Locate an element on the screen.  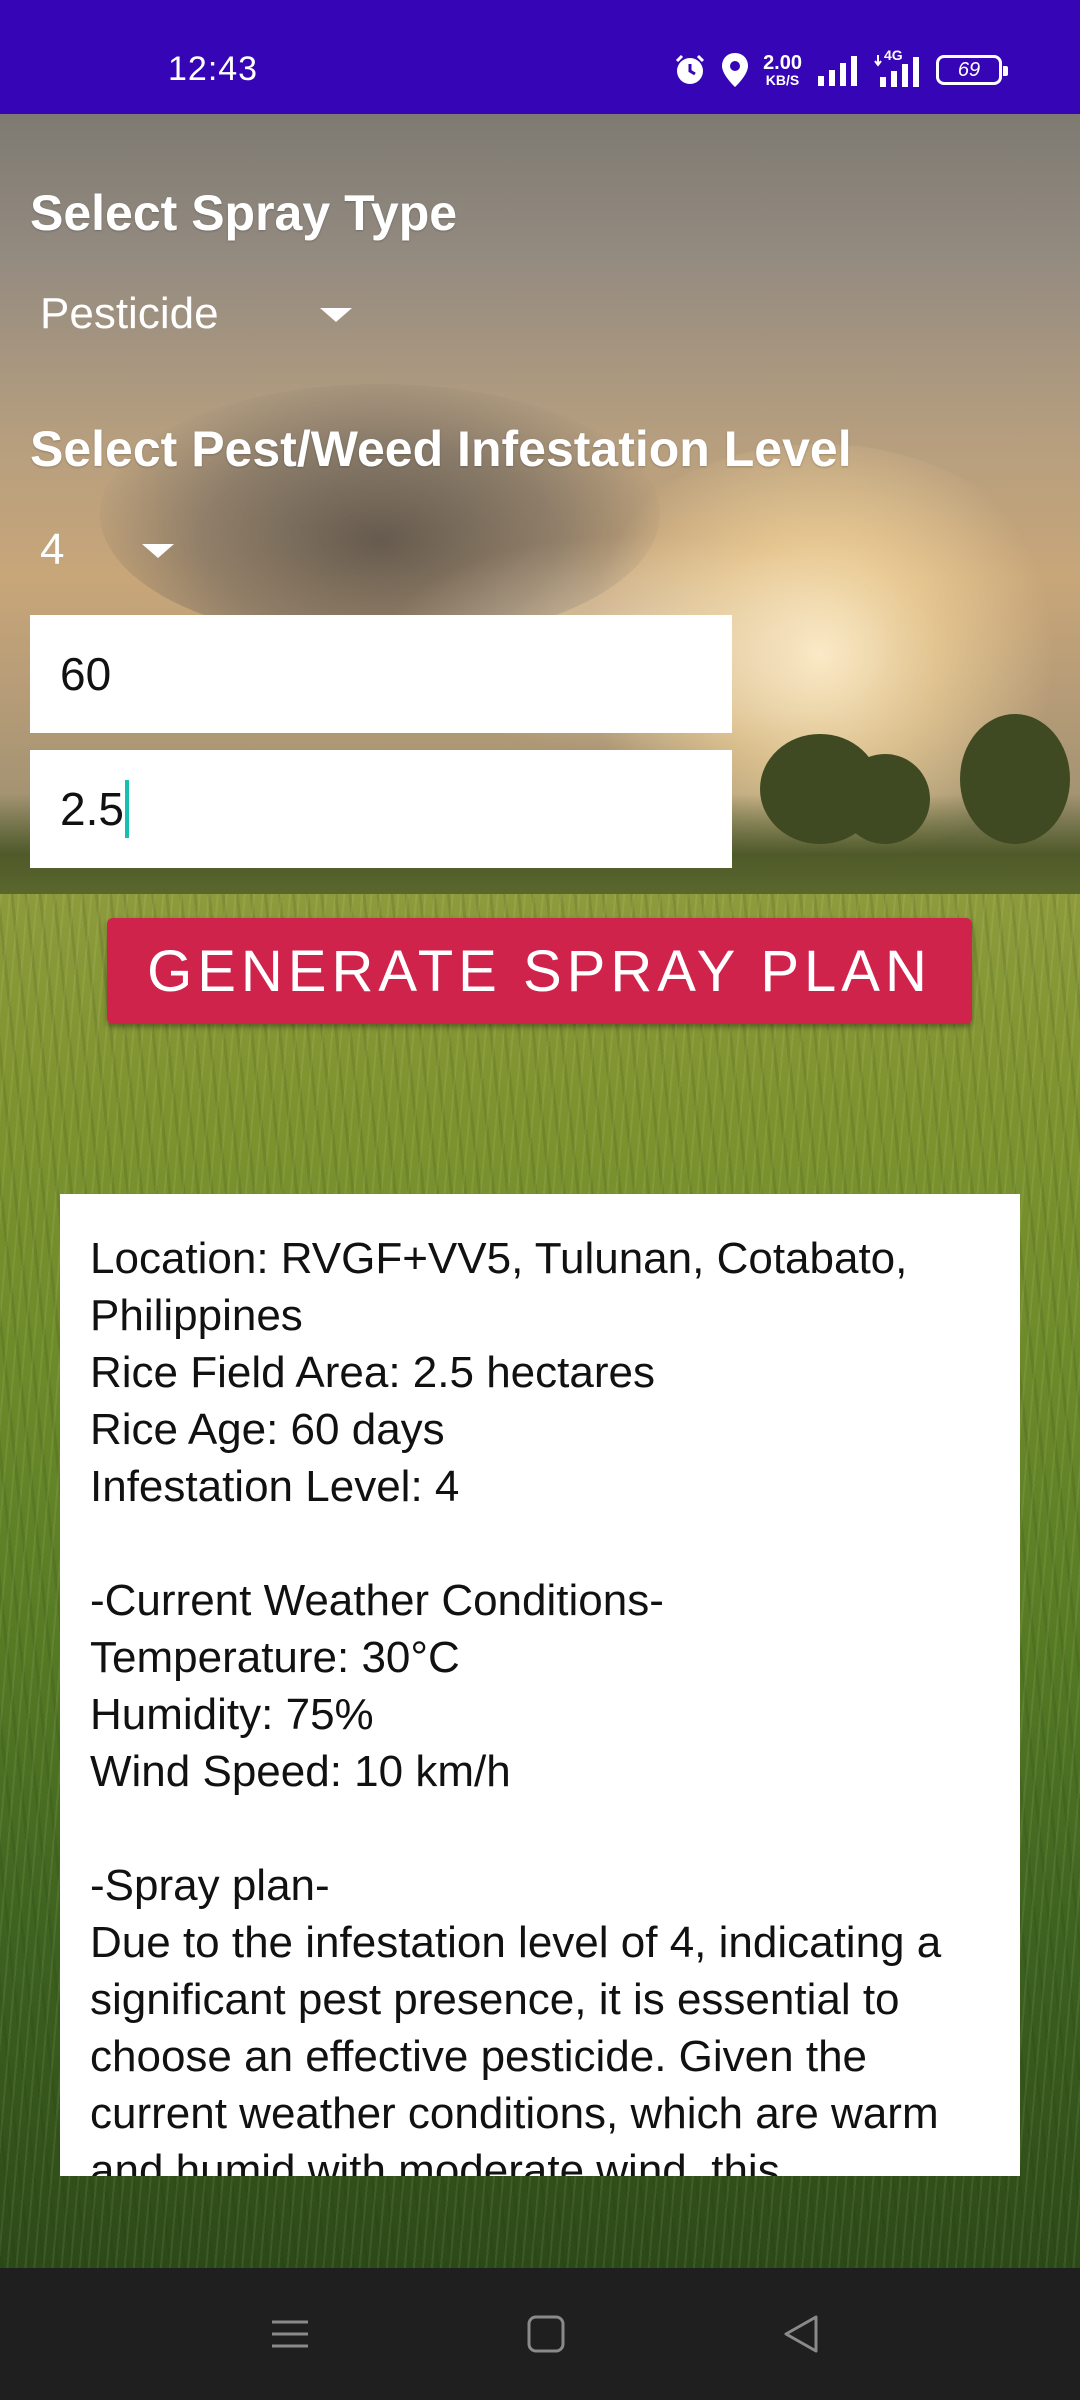
home-icon is located at coordinates (546, 2336).